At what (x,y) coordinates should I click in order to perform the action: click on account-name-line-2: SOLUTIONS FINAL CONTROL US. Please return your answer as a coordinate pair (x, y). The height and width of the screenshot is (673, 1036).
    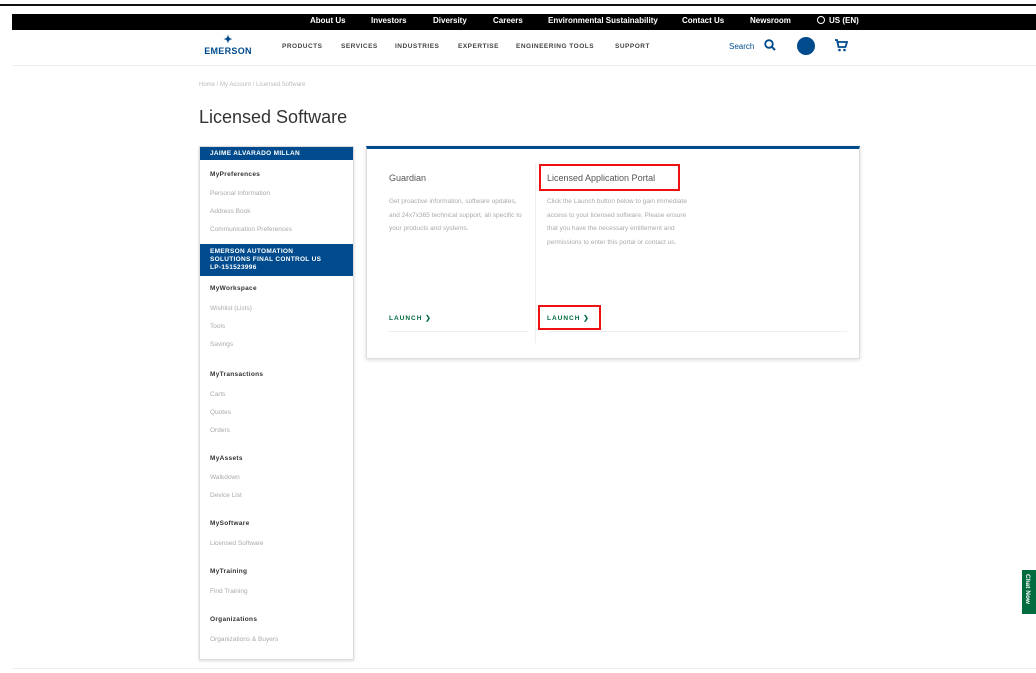
    Looking at the image, I should click on (266, 259).